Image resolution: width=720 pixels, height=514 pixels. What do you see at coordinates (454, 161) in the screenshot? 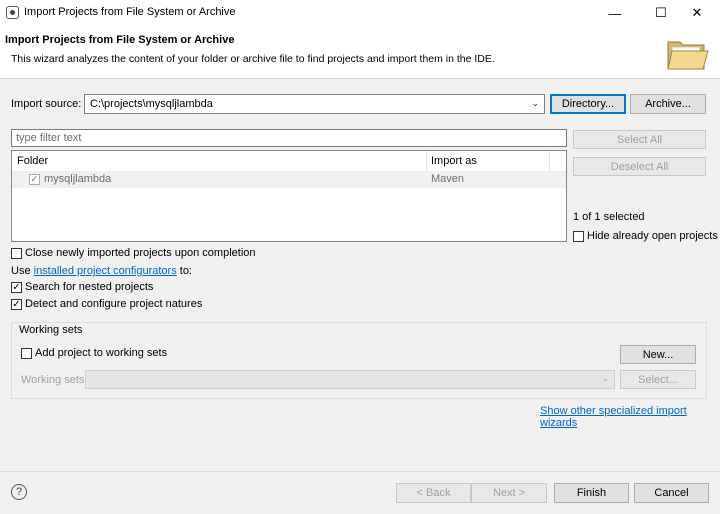
I see `column-header-import-as: Import as` at bounding box center [454, 161].